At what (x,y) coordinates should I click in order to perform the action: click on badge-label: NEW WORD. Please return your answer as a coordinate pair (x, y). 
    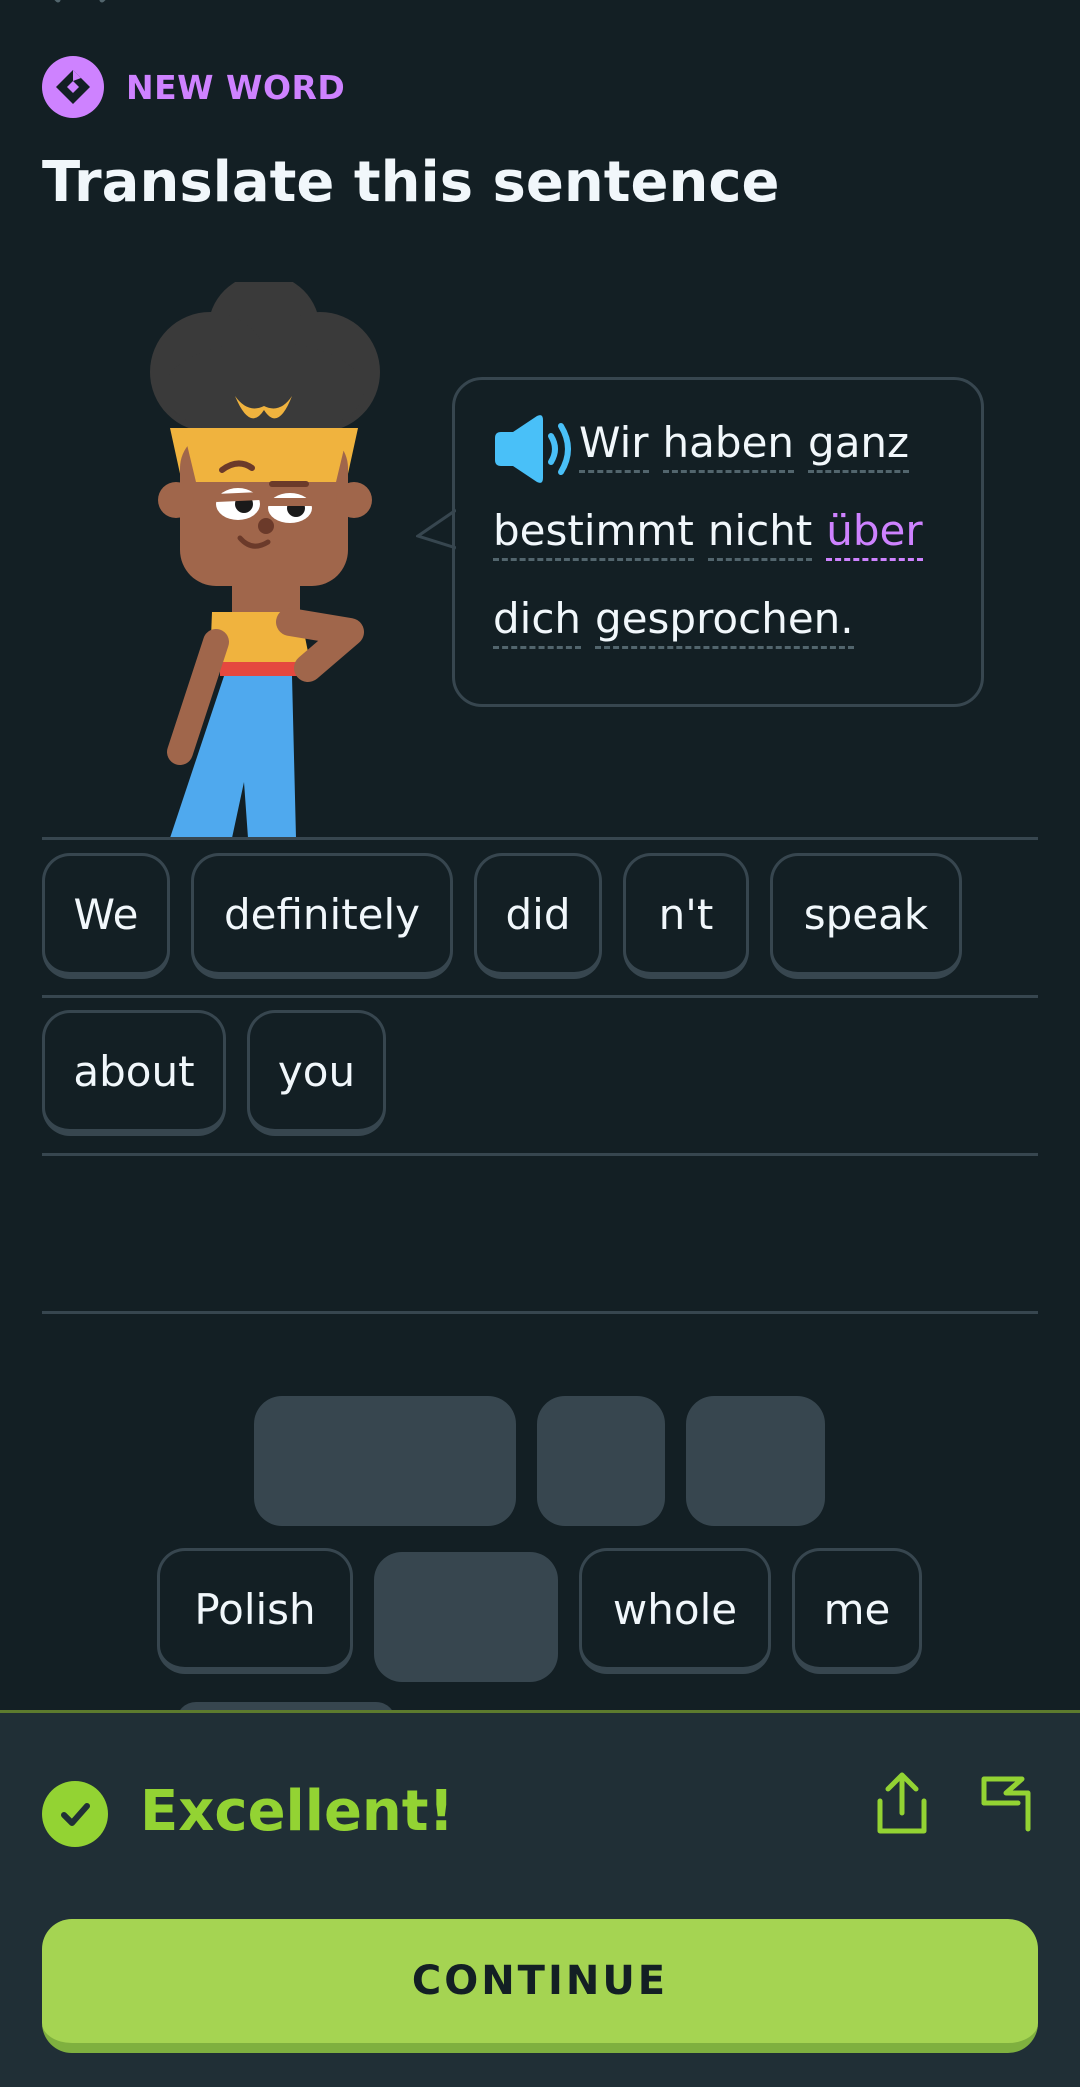
    Looking at the image, I should click on (236, 87).